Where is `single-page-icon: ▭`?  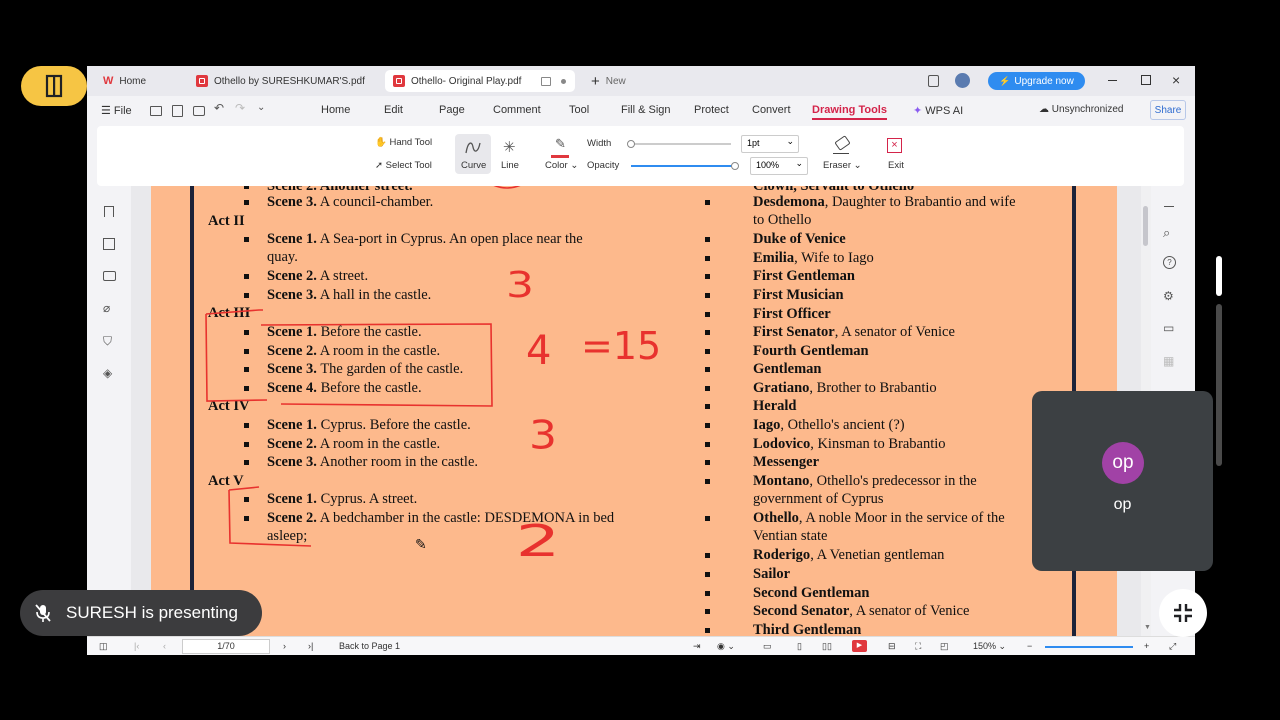
single-page-icon: ▭ is located at coordinates (767, 646).